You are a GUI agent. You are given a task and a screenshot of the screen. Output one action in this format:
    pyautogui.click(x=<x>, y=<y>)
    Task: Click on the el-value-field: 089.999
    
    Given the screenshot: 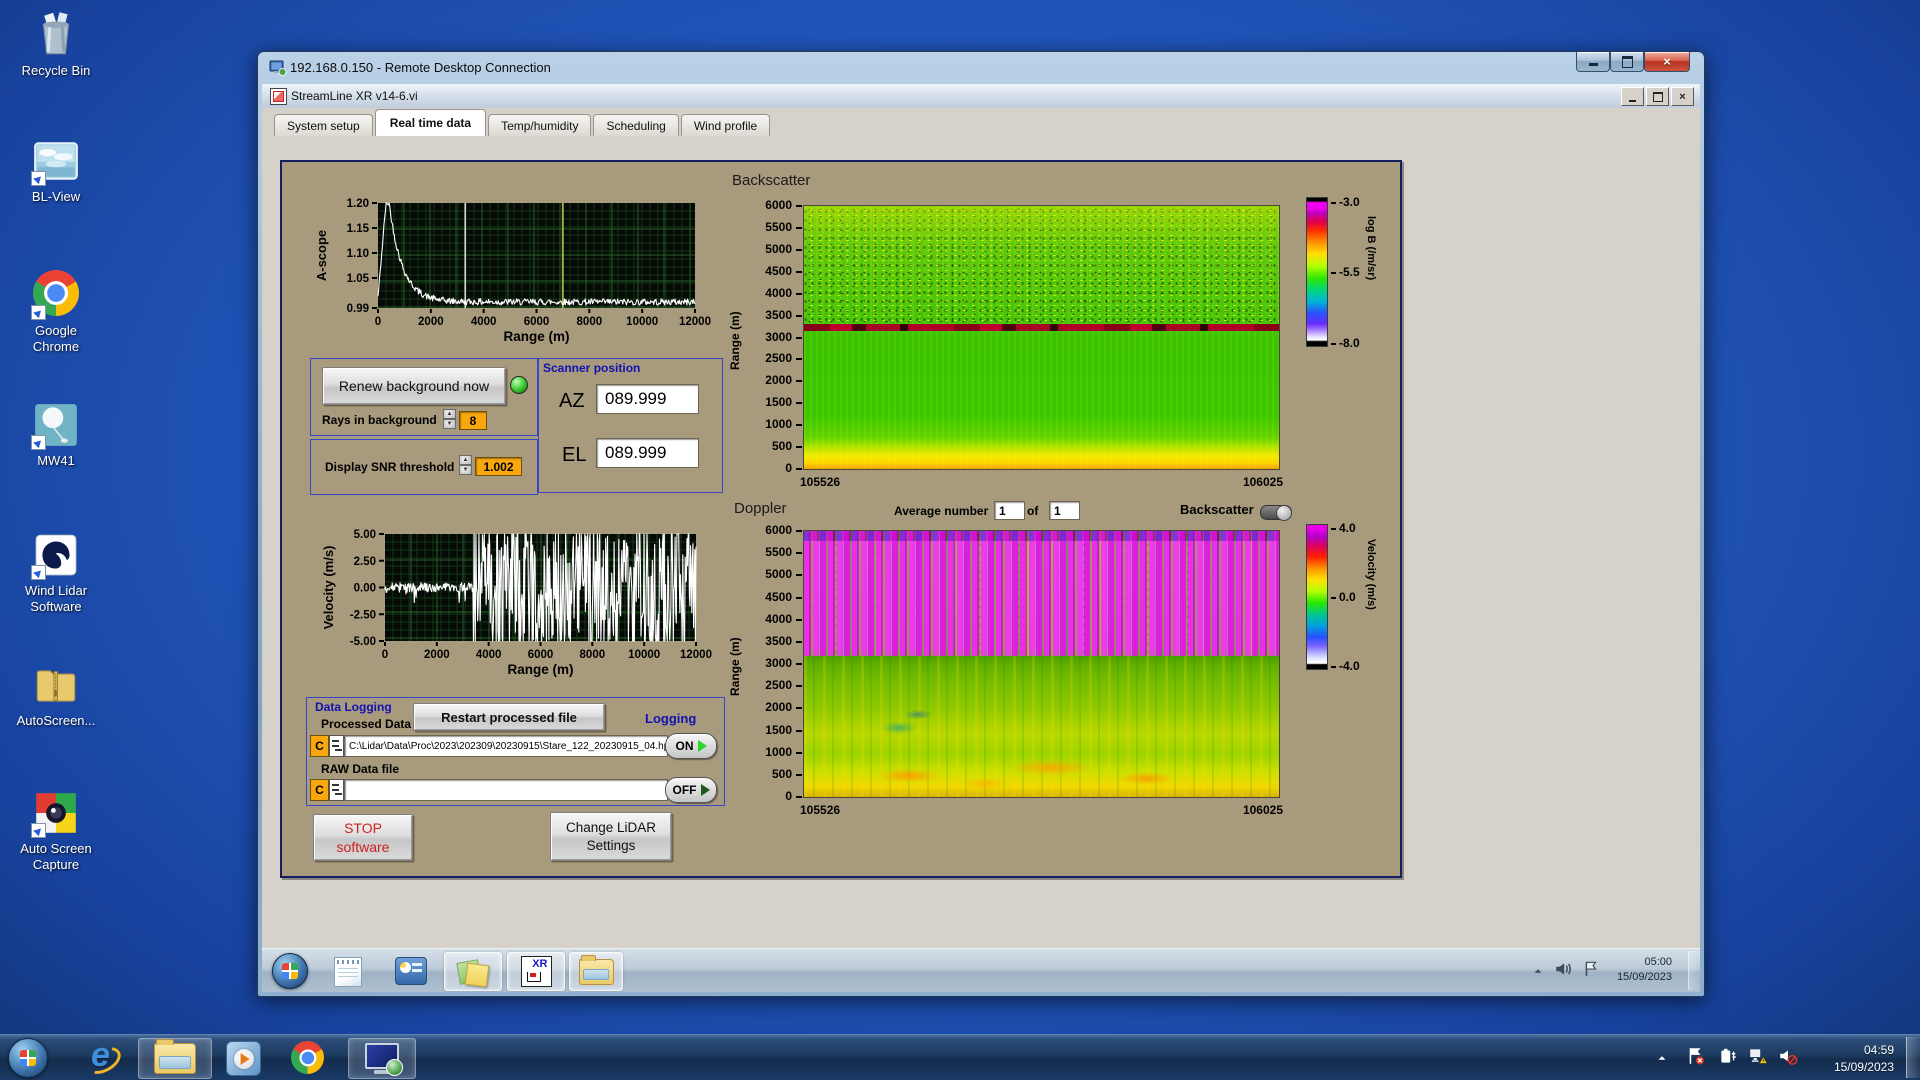 What is the action you would take?
    pyautogui.click(x=647, y=453)
    